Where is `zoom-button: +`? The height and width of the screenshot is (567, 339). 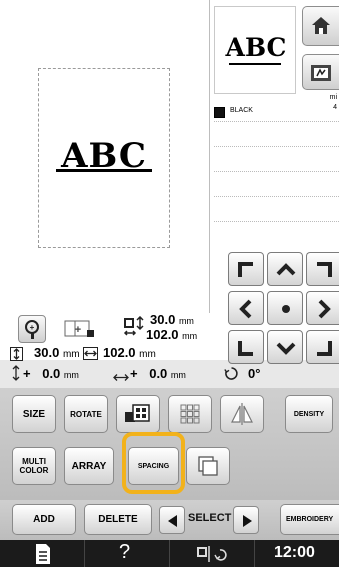
zoom-button: + is located at coordinates (32, 329).